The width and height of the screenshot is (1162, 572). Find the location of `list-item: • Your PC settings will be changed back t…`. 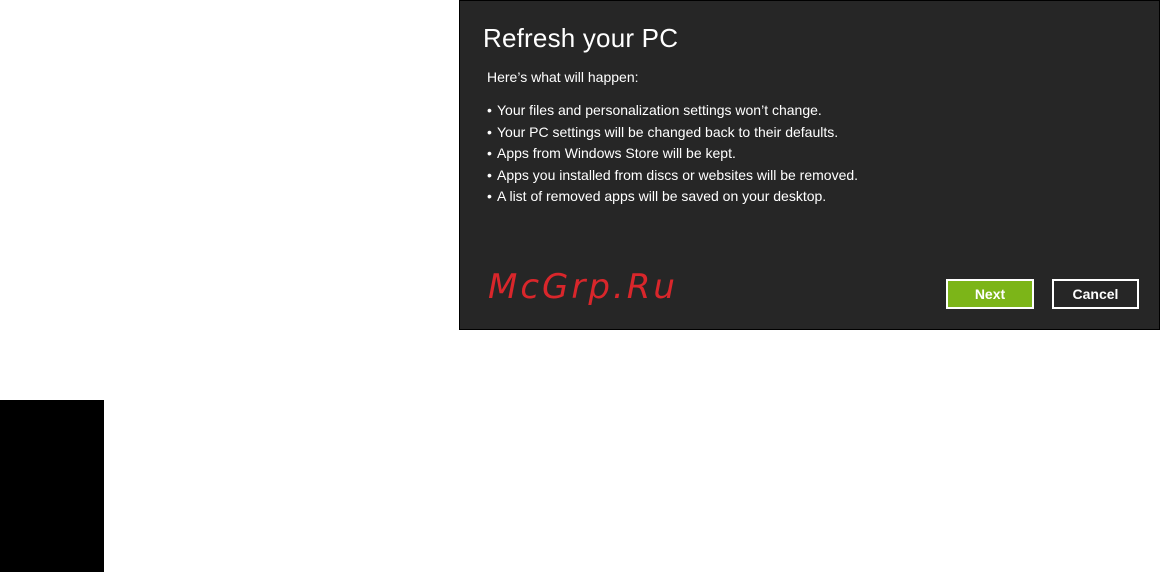

list-item: • Your PC settings will be changed back t… is located at coordinates (672, 133).